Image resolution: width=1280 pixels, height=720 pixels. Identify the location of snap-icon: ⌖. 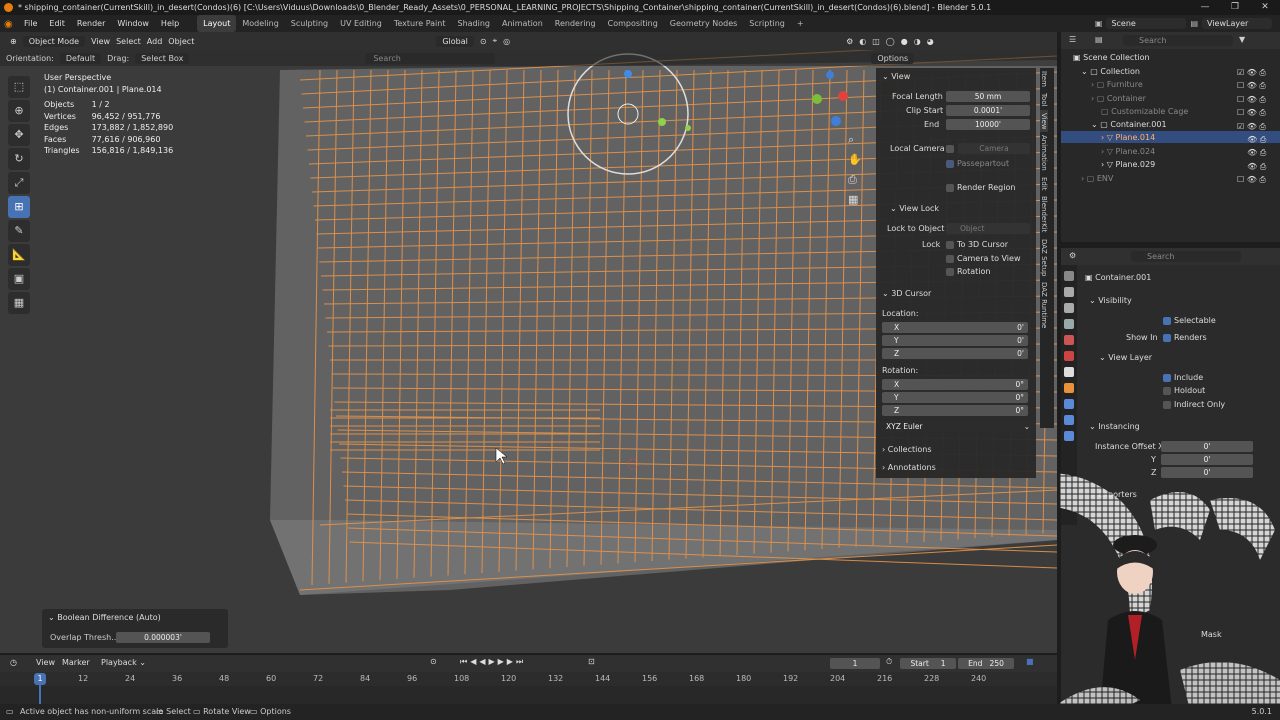
(495, 41).